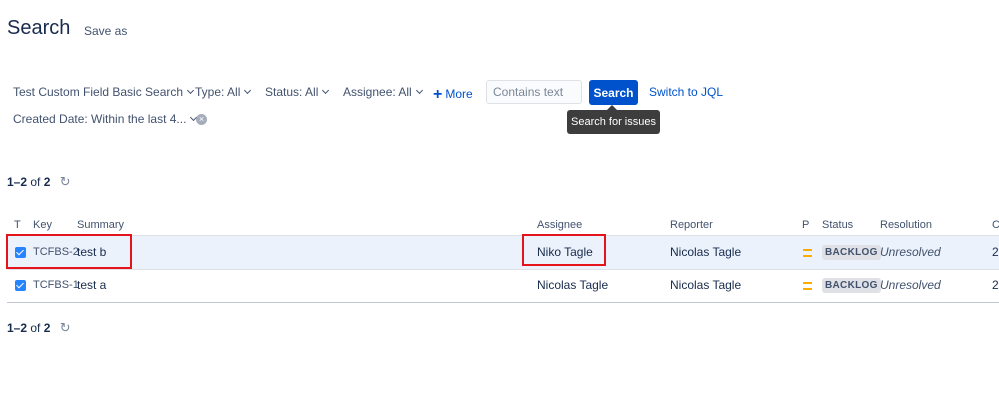 The image size is (999, 406). What do you see at coordinates (105, 31) in the screenshot?
I see `save-as-button: Save as` at bounding box center [105, 31].